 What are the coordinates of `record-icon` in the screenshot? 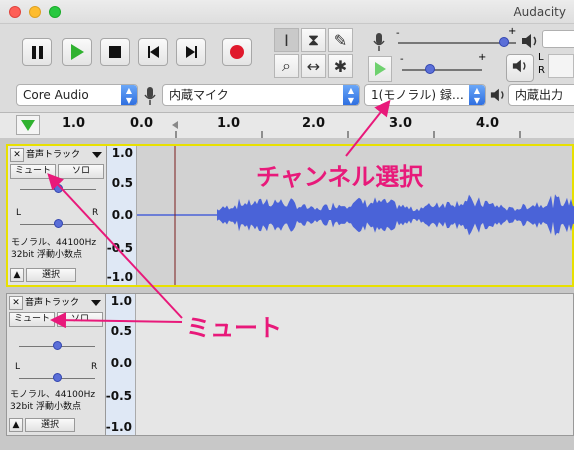 It's located at (237, 52).